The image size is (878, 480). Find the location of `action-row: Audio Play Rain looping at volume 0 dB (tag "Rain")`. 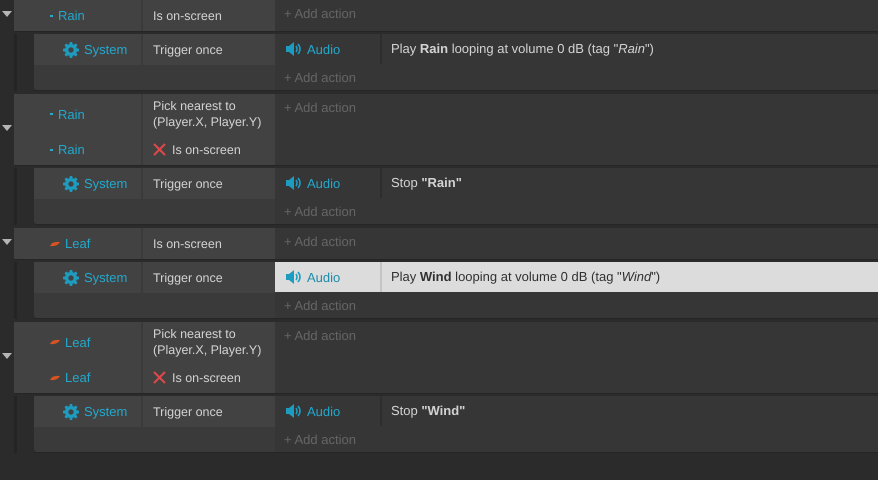

action-row: Audio Play Rain looping at volume 0 dB (tag "Rain") is located at coordinates (576, 49).